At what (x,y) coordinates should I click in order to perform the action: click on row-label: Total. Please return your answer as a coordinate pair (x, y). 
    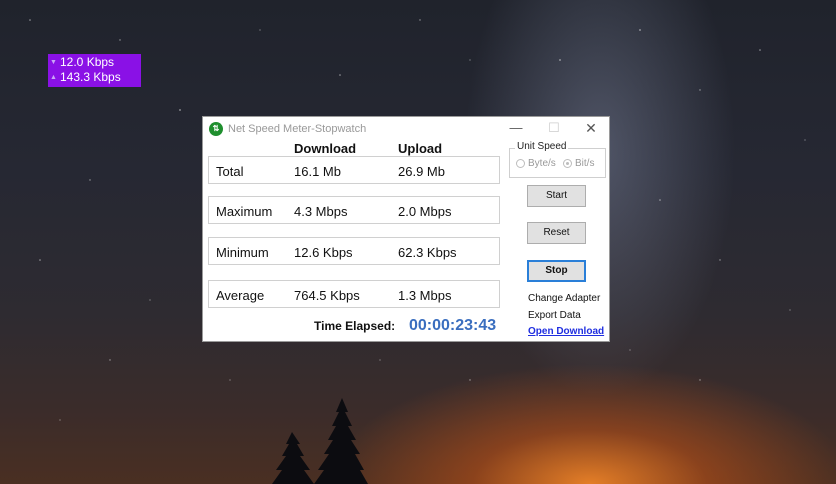
    Looking at the image, I should click on (230, 171).